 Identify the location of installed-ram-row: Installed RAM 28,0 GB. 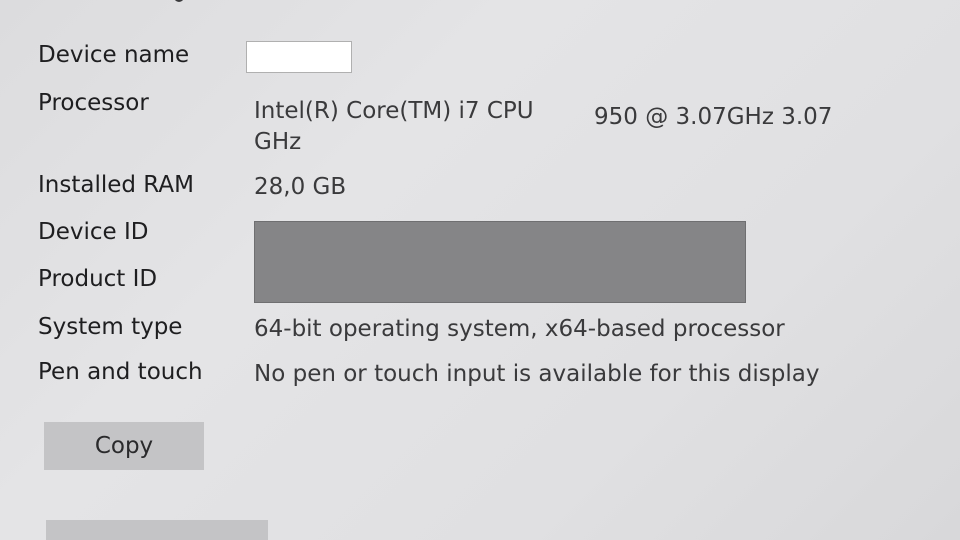
(489, 192).